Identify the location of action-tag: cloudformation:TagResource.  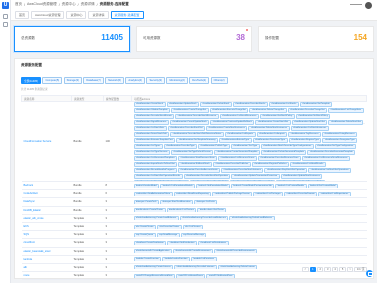
(305, 134).